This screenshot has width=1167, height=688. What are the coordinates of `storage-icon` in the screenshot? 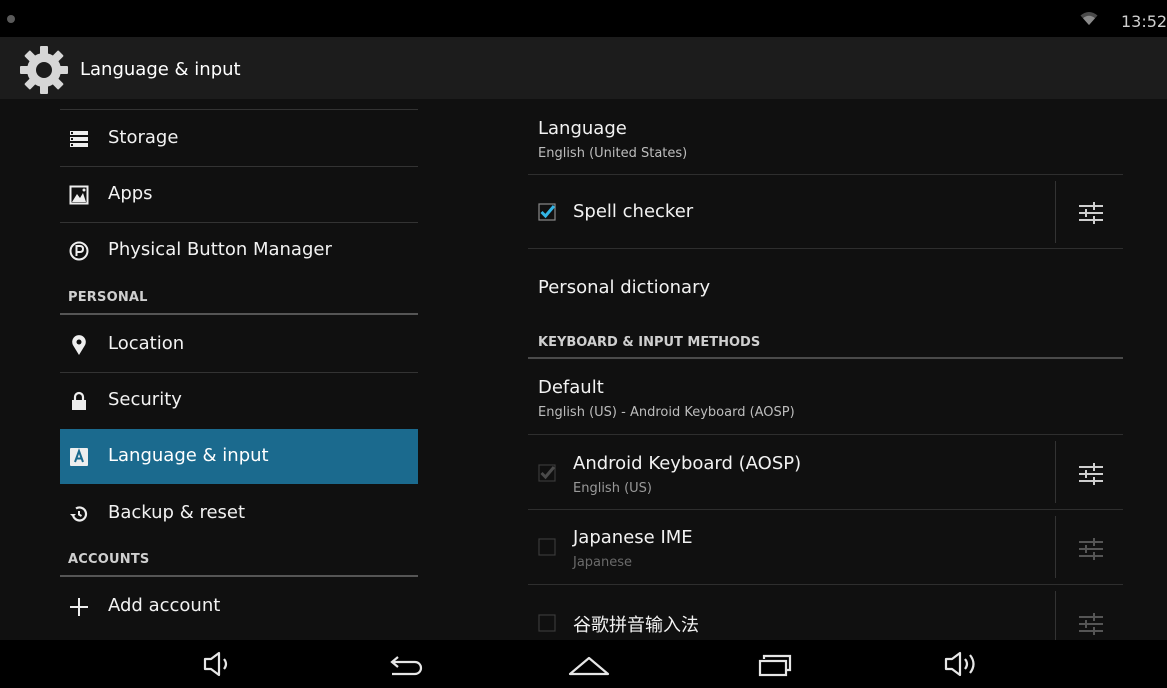 It's located at (79, 139).